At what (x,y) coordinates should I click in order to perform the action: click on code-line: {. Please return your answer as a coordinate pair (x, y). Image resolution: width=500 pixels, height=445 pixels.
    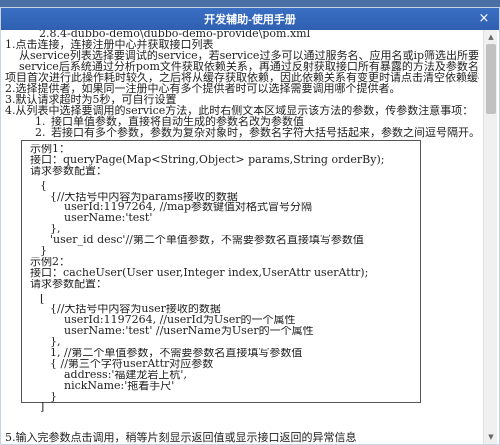
    Looking at the image, I should click on (43, 186).